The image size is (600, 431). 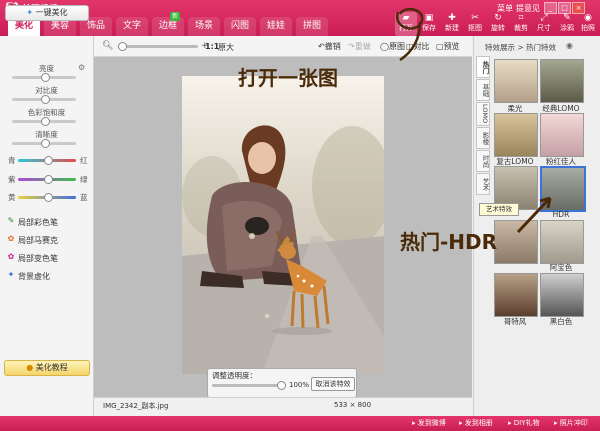 I want to click on bottom-bar: ▸ 发到微博 ▸ 发到相册 ▸ DIY礼物 ▸ 照片冲印, so click(x=300, y=423).